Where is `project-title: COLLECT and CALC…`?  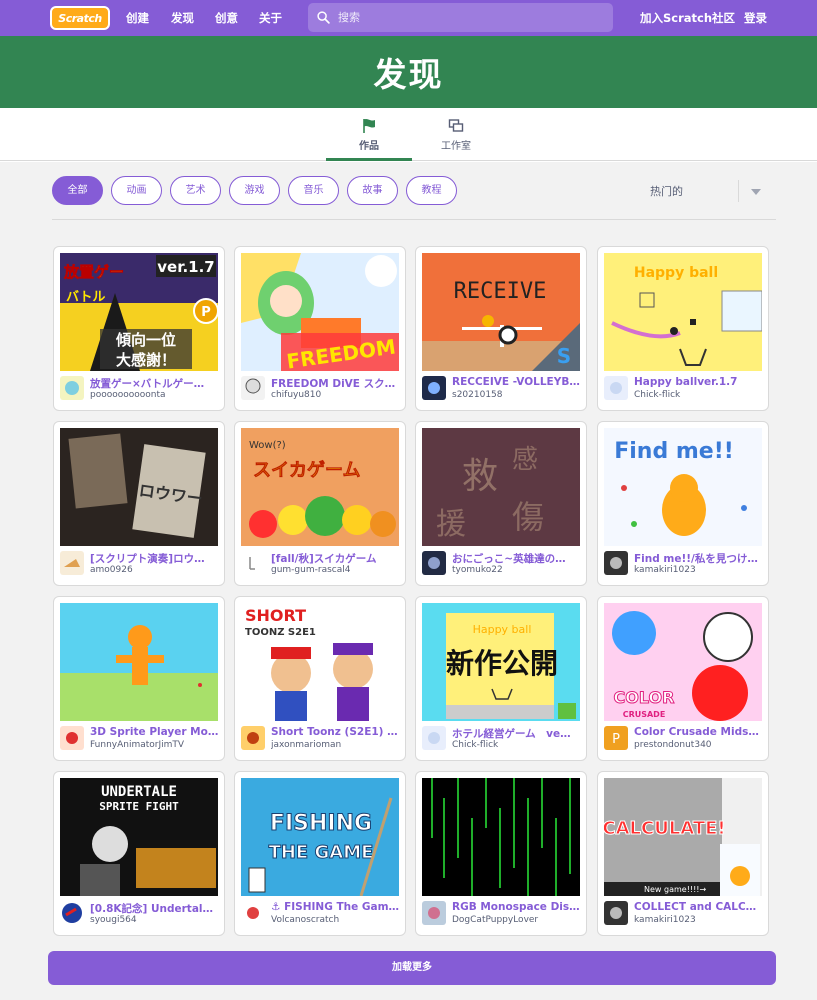
project-title: COLLECT and CALC… is located at coordinates (699, 907).